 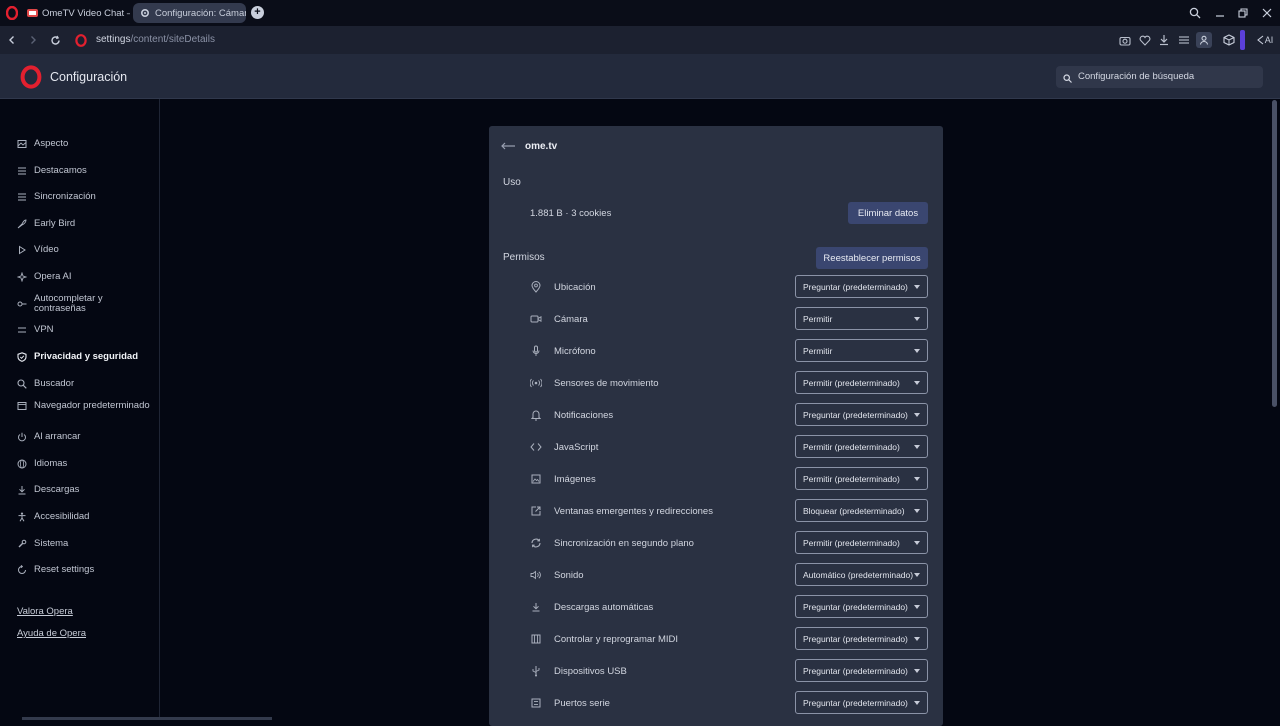 What do you see at coordinates (87, 464) in the screenshot?
I see `sidebar-item-idiomas: Idiomas` at bounding box center [87, 464].